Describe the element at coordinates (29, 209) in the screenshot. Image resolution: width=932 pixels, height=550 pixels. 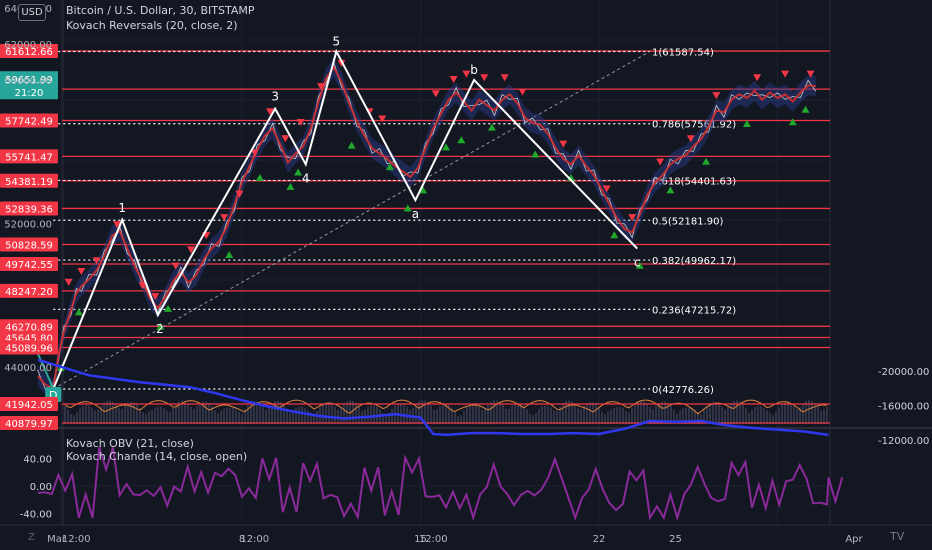
I see `level-price-label: 52839.36` at that location.